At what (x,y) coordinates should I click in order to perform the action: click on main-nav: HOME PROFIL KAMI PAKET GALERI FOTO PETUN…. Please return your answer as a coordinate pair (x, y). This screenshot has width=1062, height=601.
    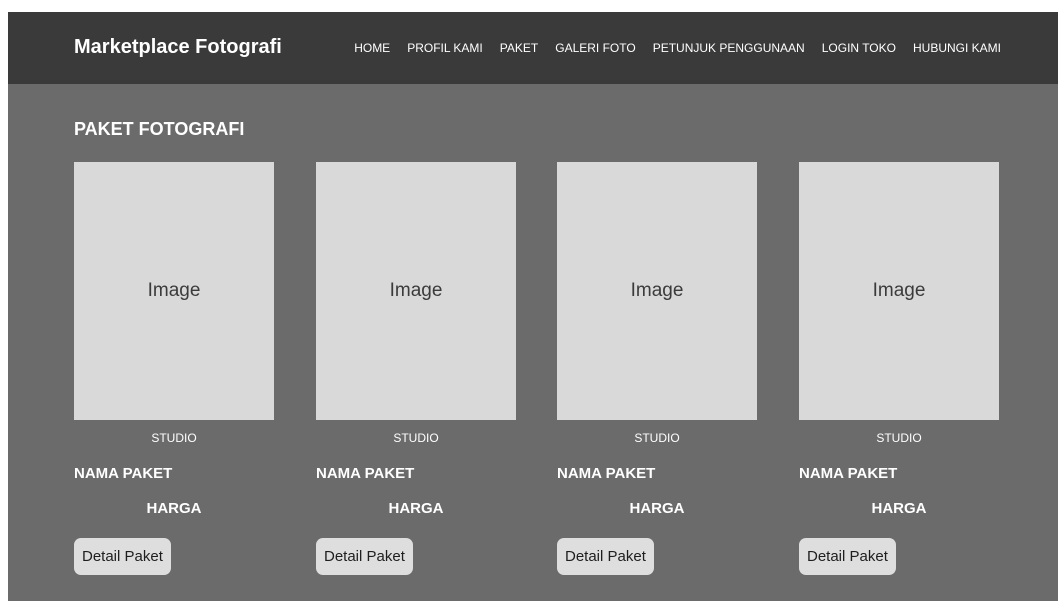
    Looking at the image, I should click on (677, 48).